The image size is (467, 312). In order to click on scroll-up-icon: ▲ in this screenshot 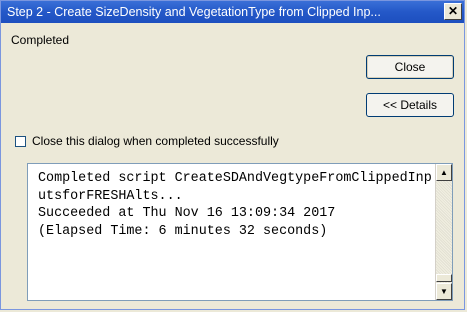, I will do `click(444, 172)`.